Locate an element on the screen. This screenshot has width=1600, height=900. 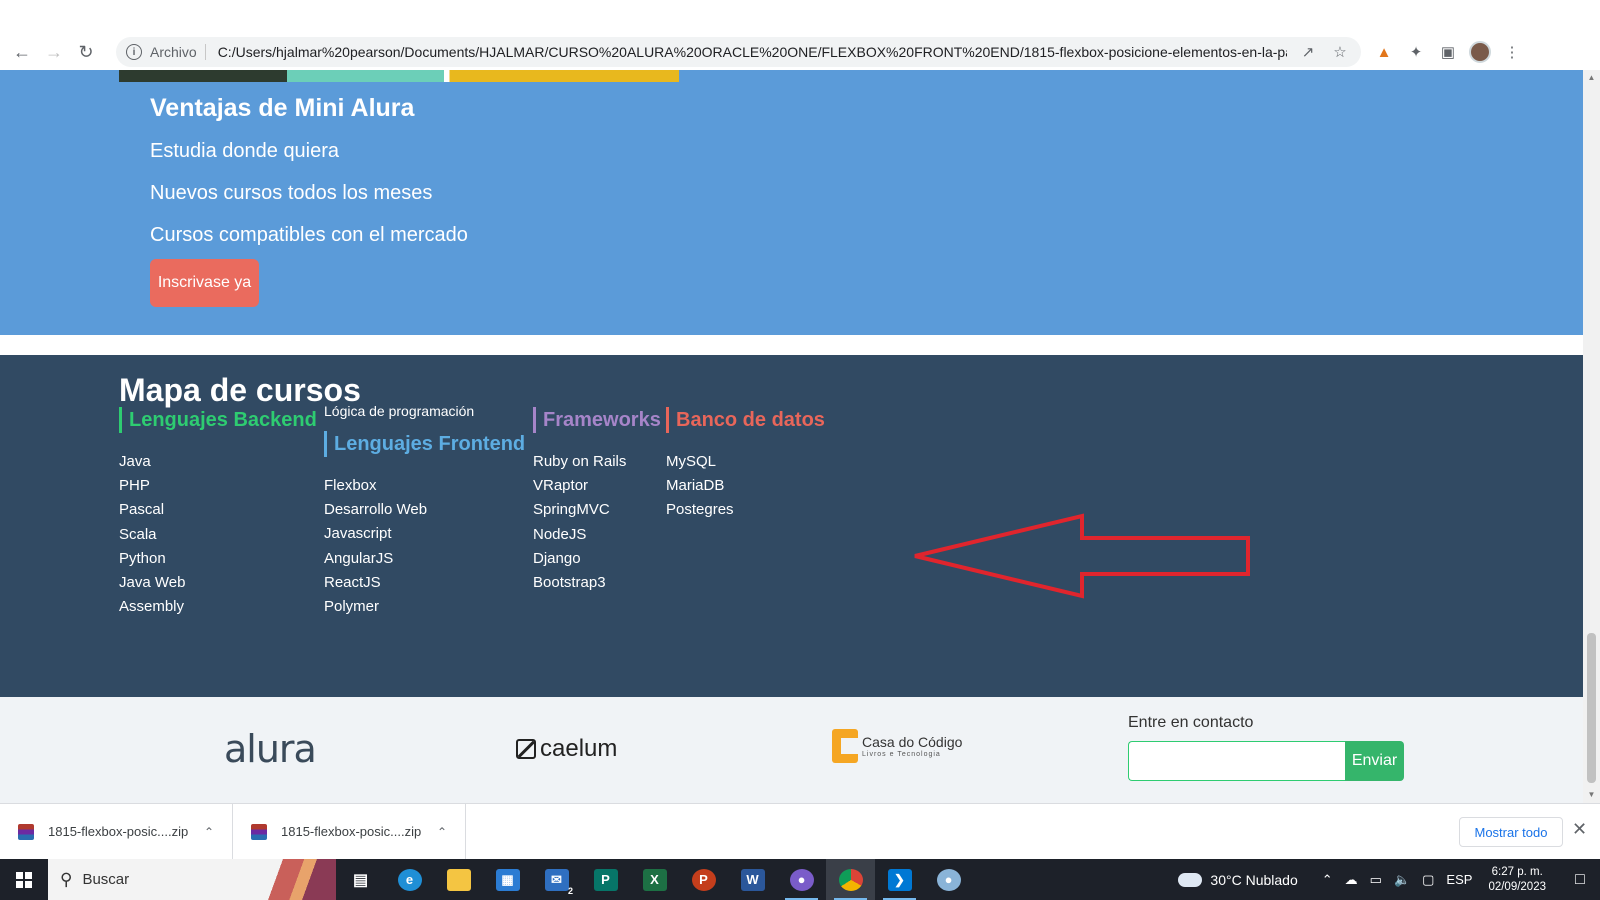
casa-do-codigo-mark-icon is located at coordinates (845, 746).